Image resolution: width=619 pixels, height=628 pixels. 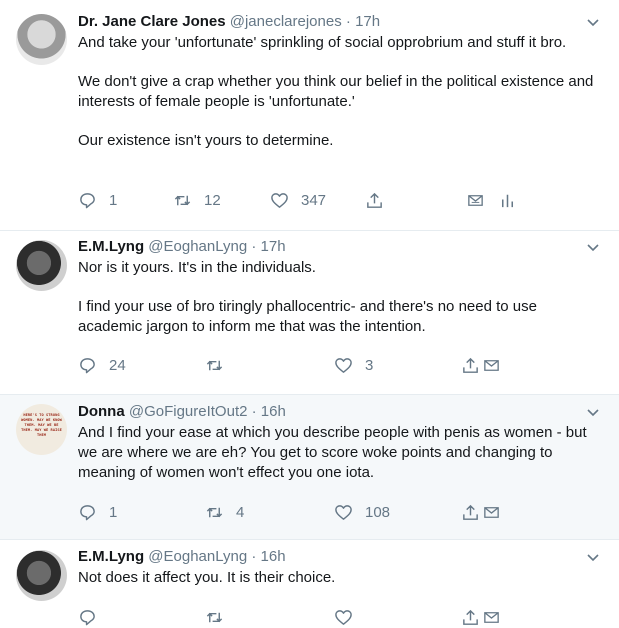 I want to click on analytics-button, so click(x=507, y=200).